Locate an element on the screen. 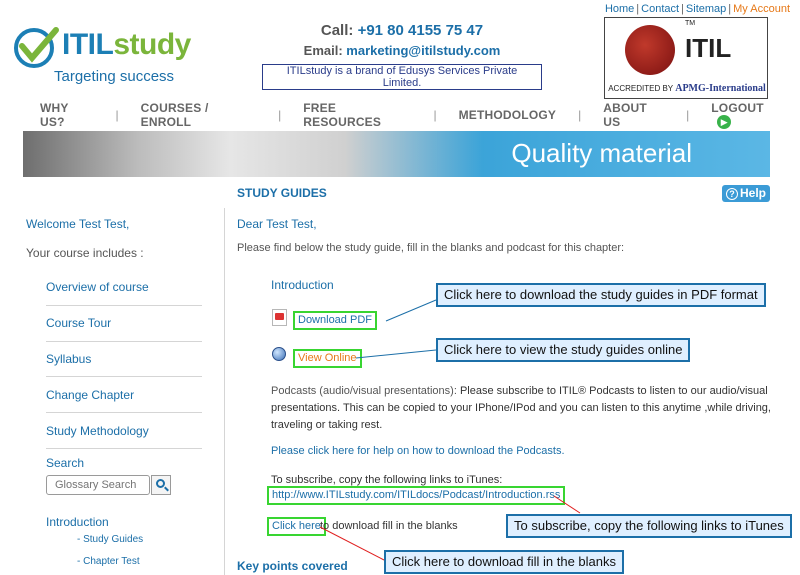  question-icon: ? is located at coordinates (731, 194).